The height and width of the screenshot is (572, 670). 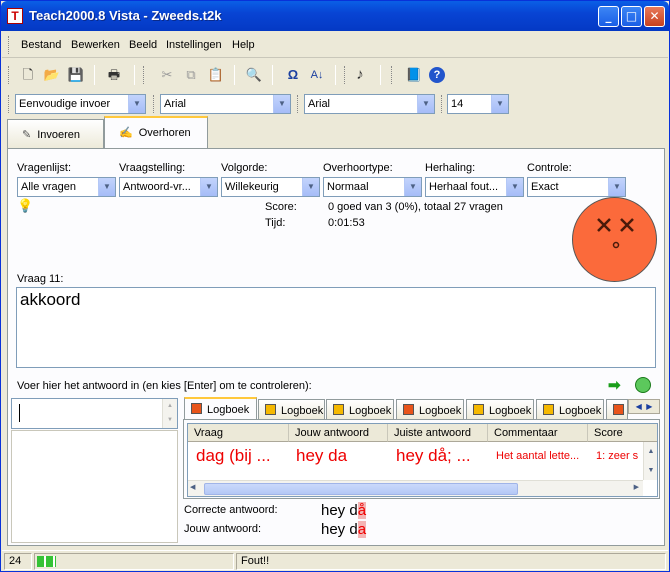 I want to click on menu-beeld: Beeld, so click(x=143, y=45).